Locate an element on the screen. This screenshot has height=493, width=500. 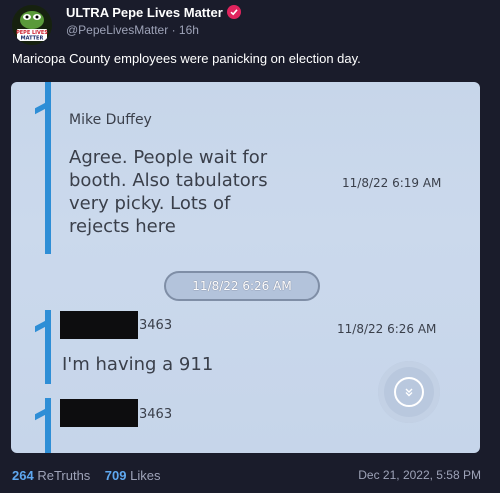
retruths-count: 264 is located at coordinates (23, 475).